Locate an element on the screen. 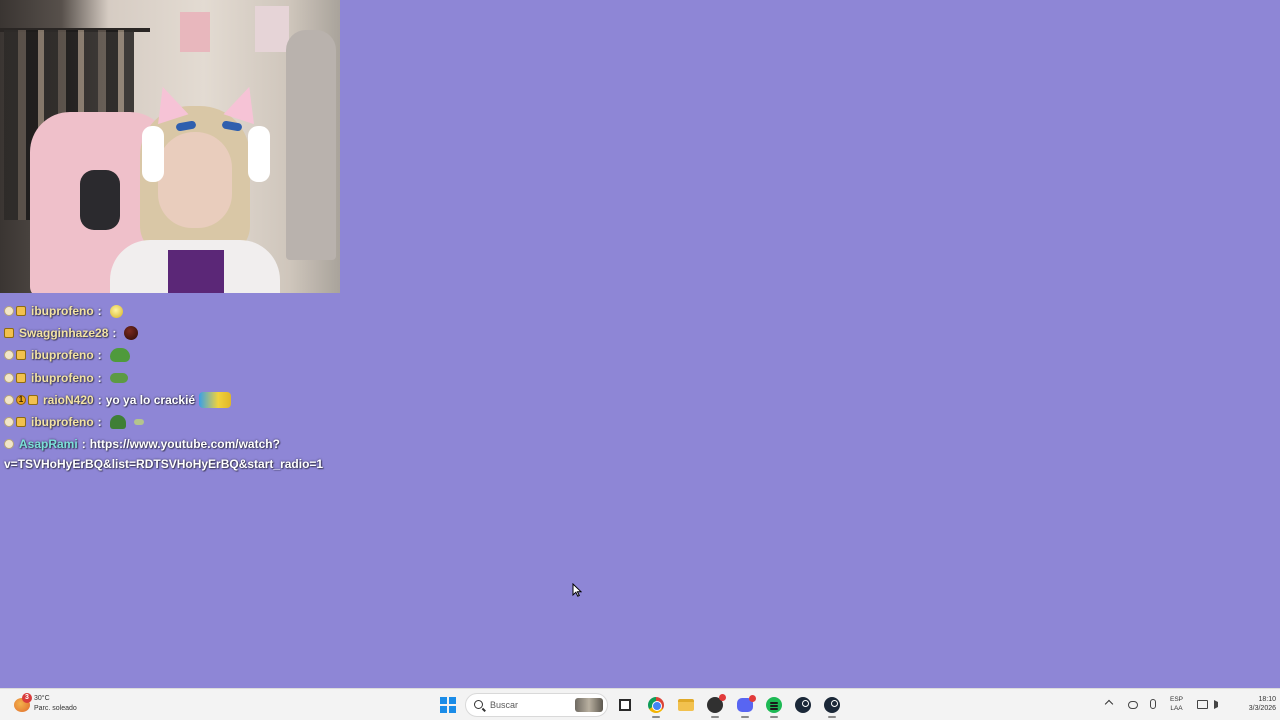 This screenshot has height=720, width=1280. spotify-taskbar-button is located at coordinates (774, 706).